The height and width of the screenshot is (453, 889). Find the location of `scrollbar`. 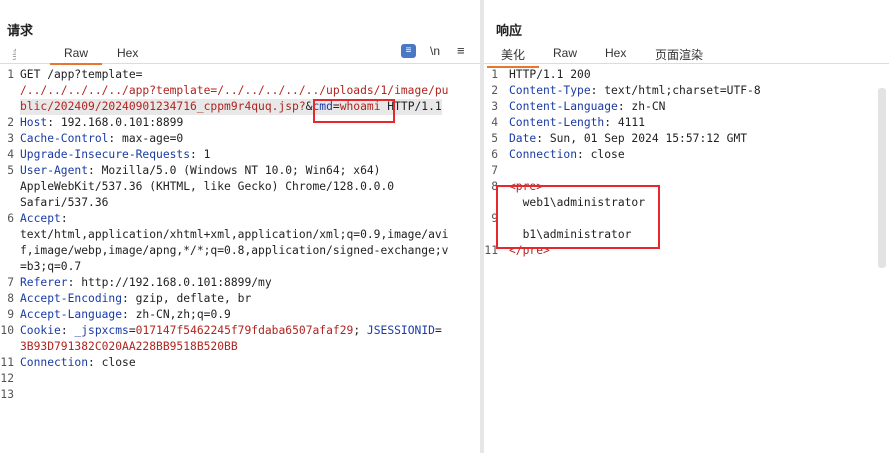

scrollbar is located at coordinates (882, 178).